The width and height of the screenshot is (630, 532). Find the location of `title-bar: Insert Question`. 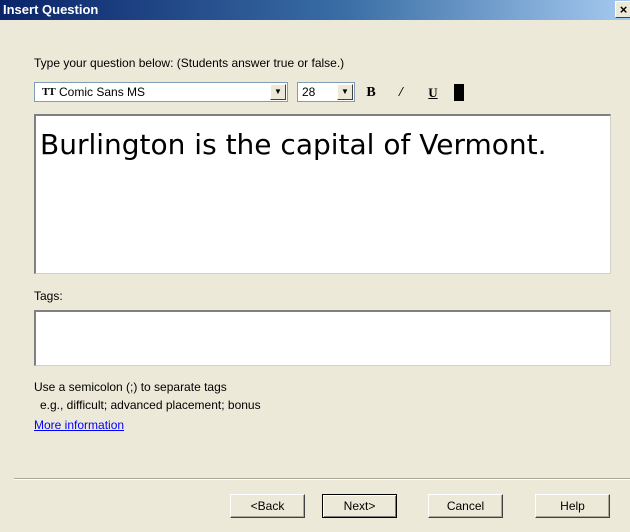

title-bar: Insert Question is located at coordinates (315, 10).